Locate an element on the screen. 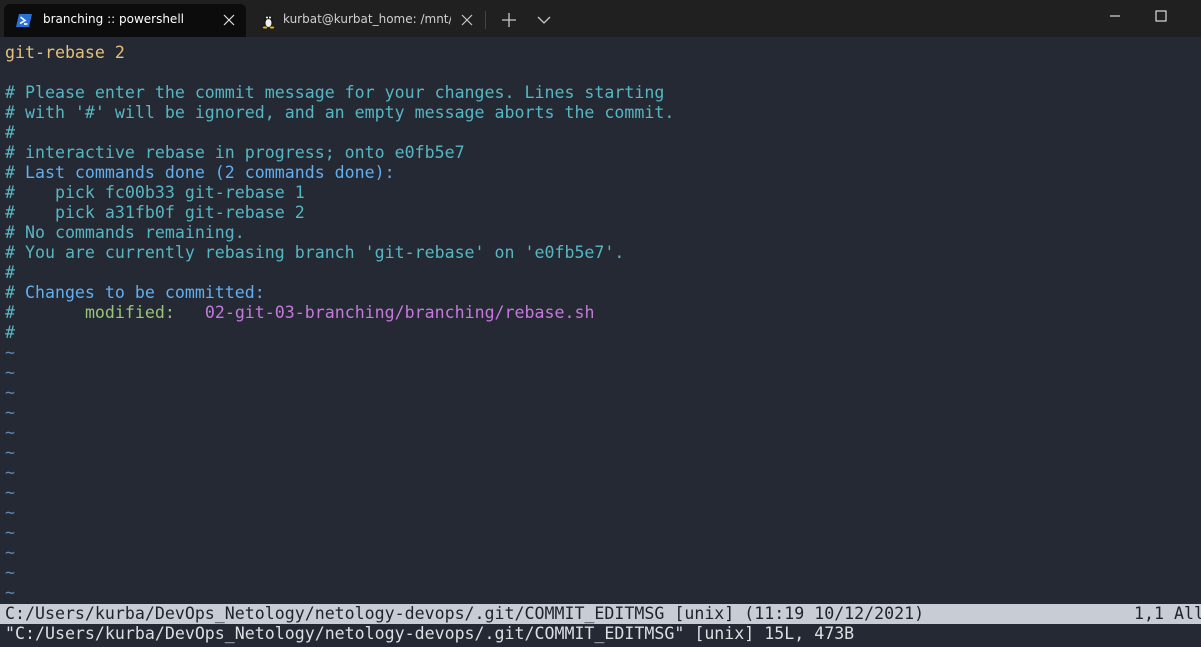  modified-gap is located at coordinates (190, 312).